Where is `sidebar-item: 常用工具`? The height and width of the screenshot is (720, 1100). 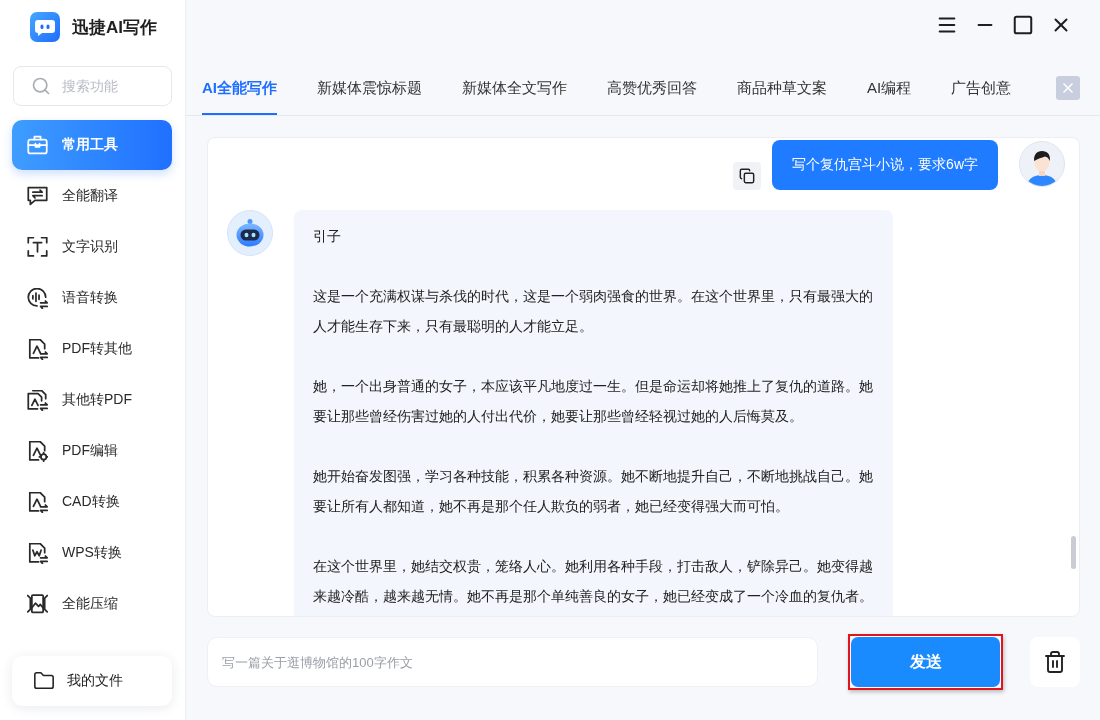
sidebar-item: 常用工具 is located at coordinates (92, 145).